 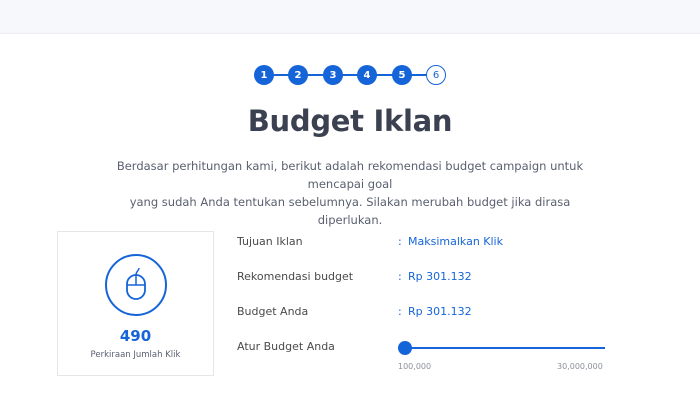 I want to click on step-2: 2, so click(x=298, y=75).